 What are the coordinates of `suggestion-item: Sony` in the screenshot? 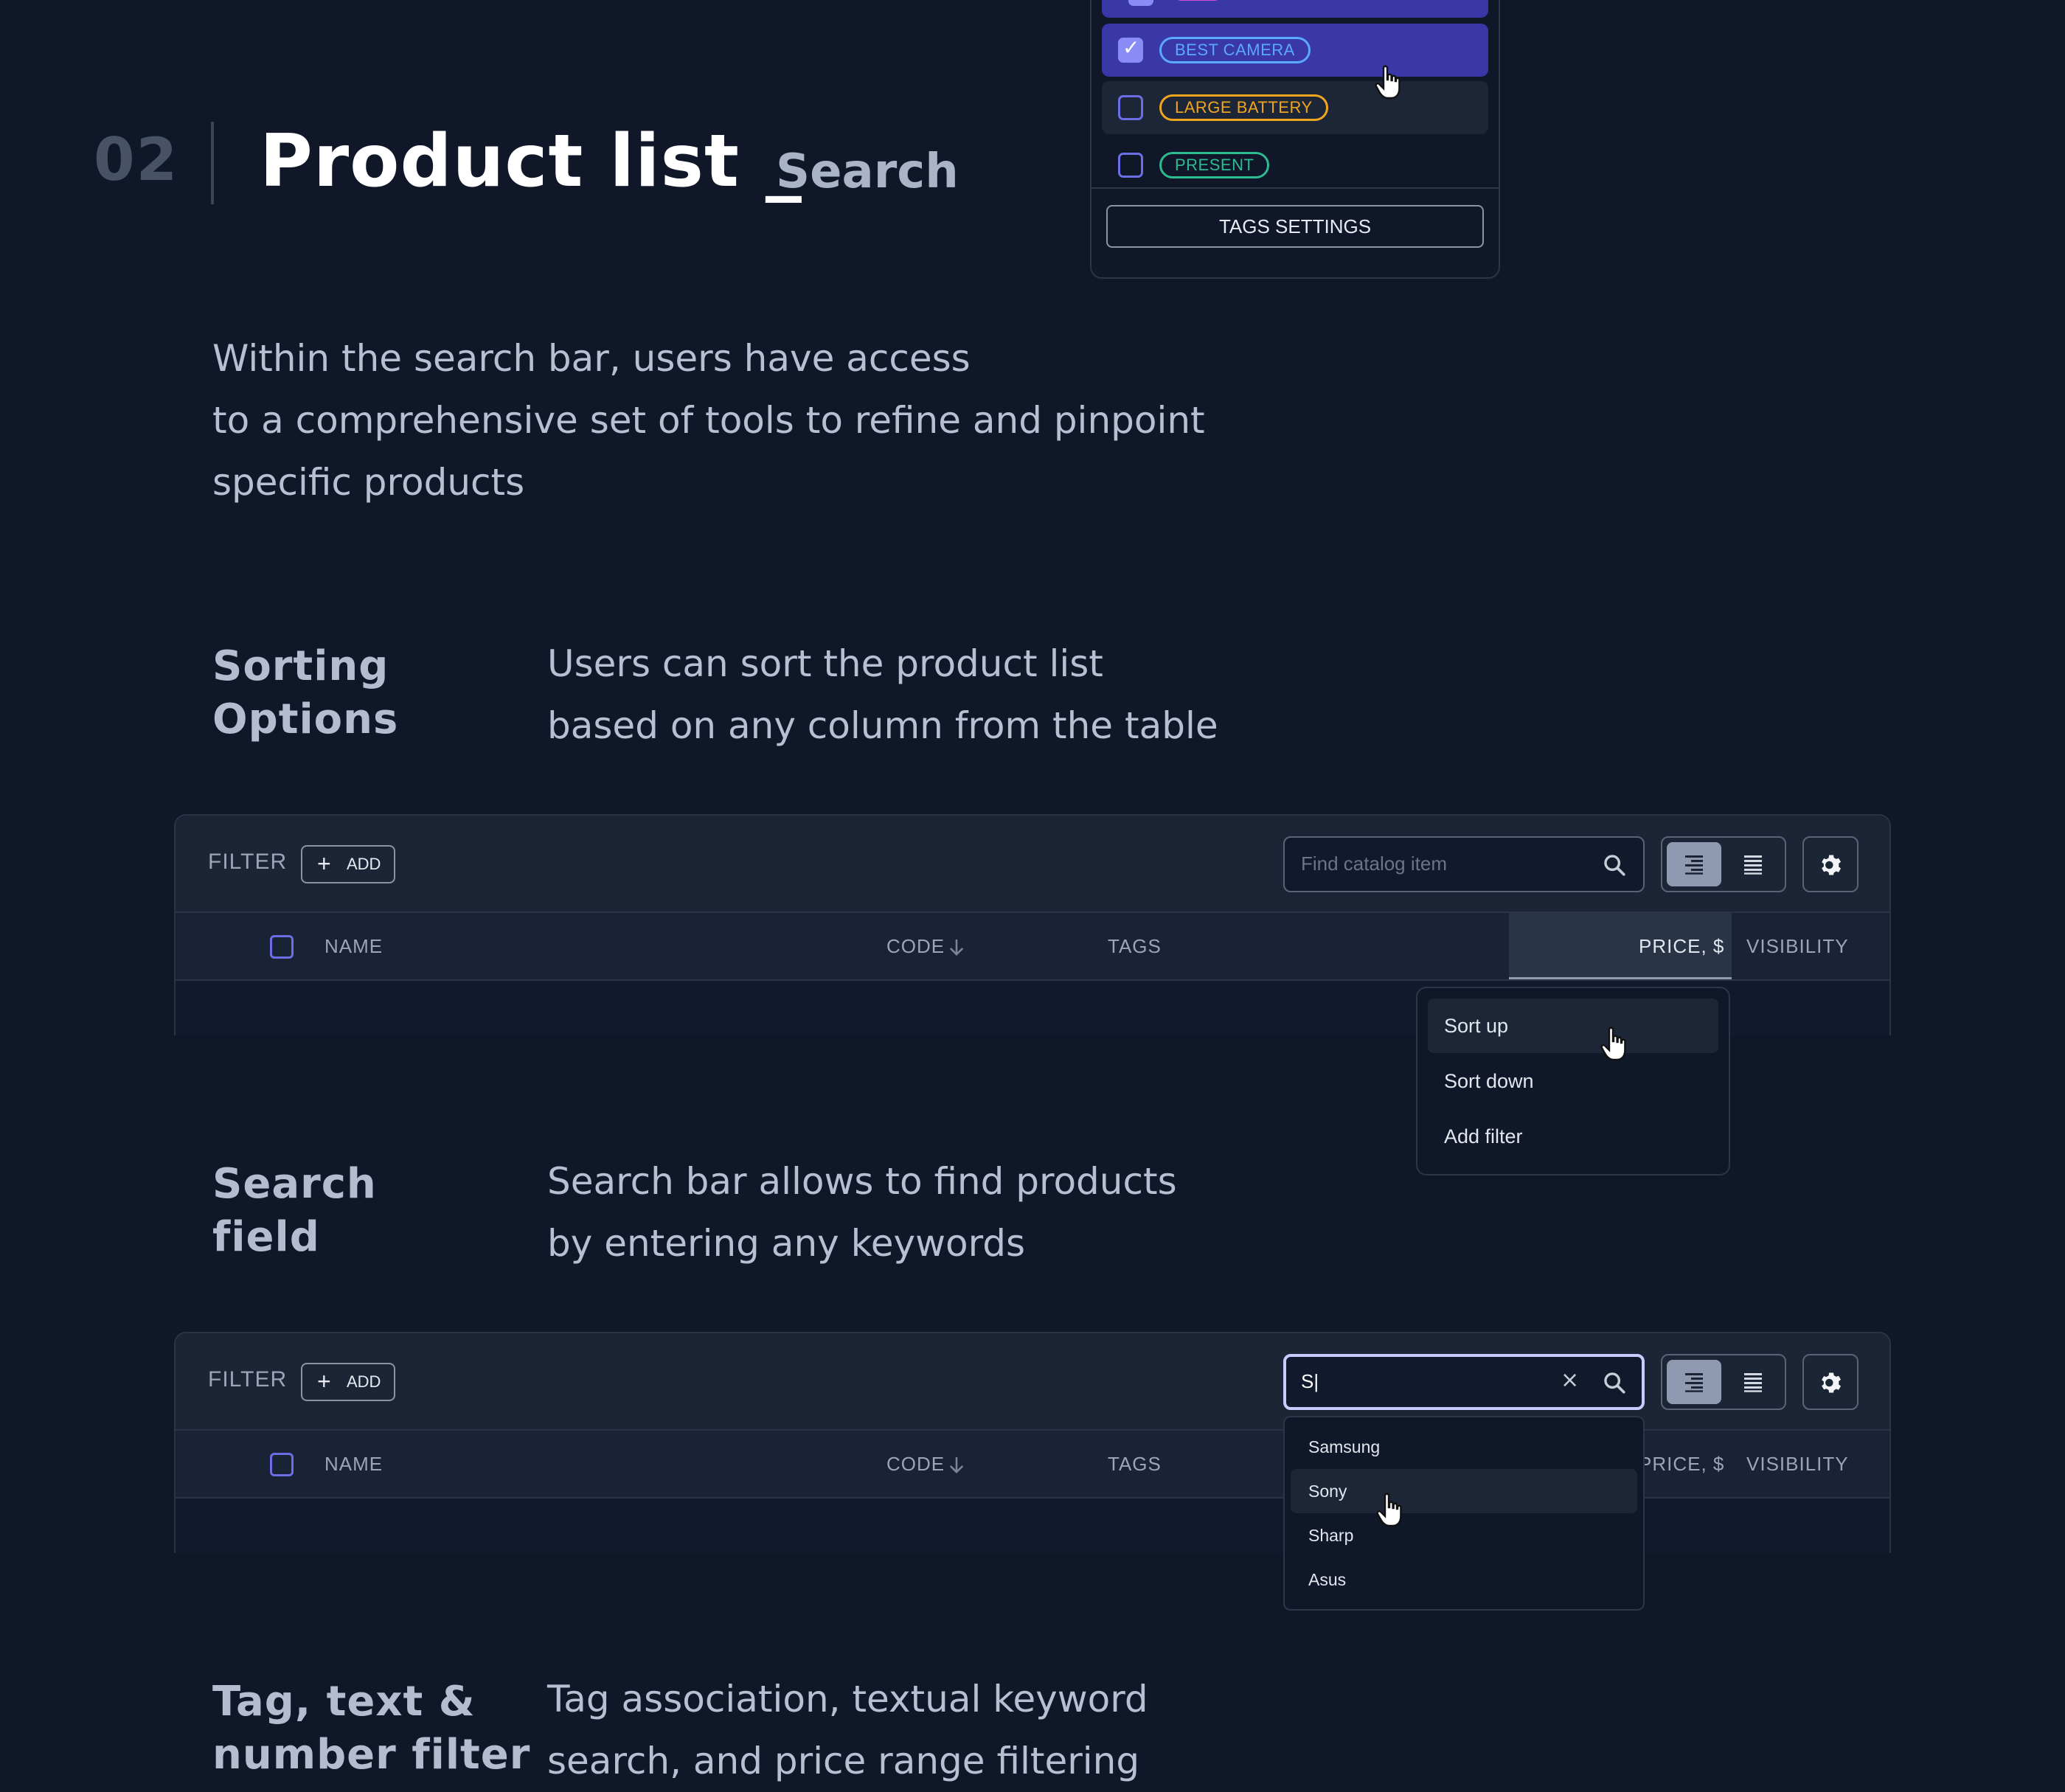 It's located at (1464, 1491).